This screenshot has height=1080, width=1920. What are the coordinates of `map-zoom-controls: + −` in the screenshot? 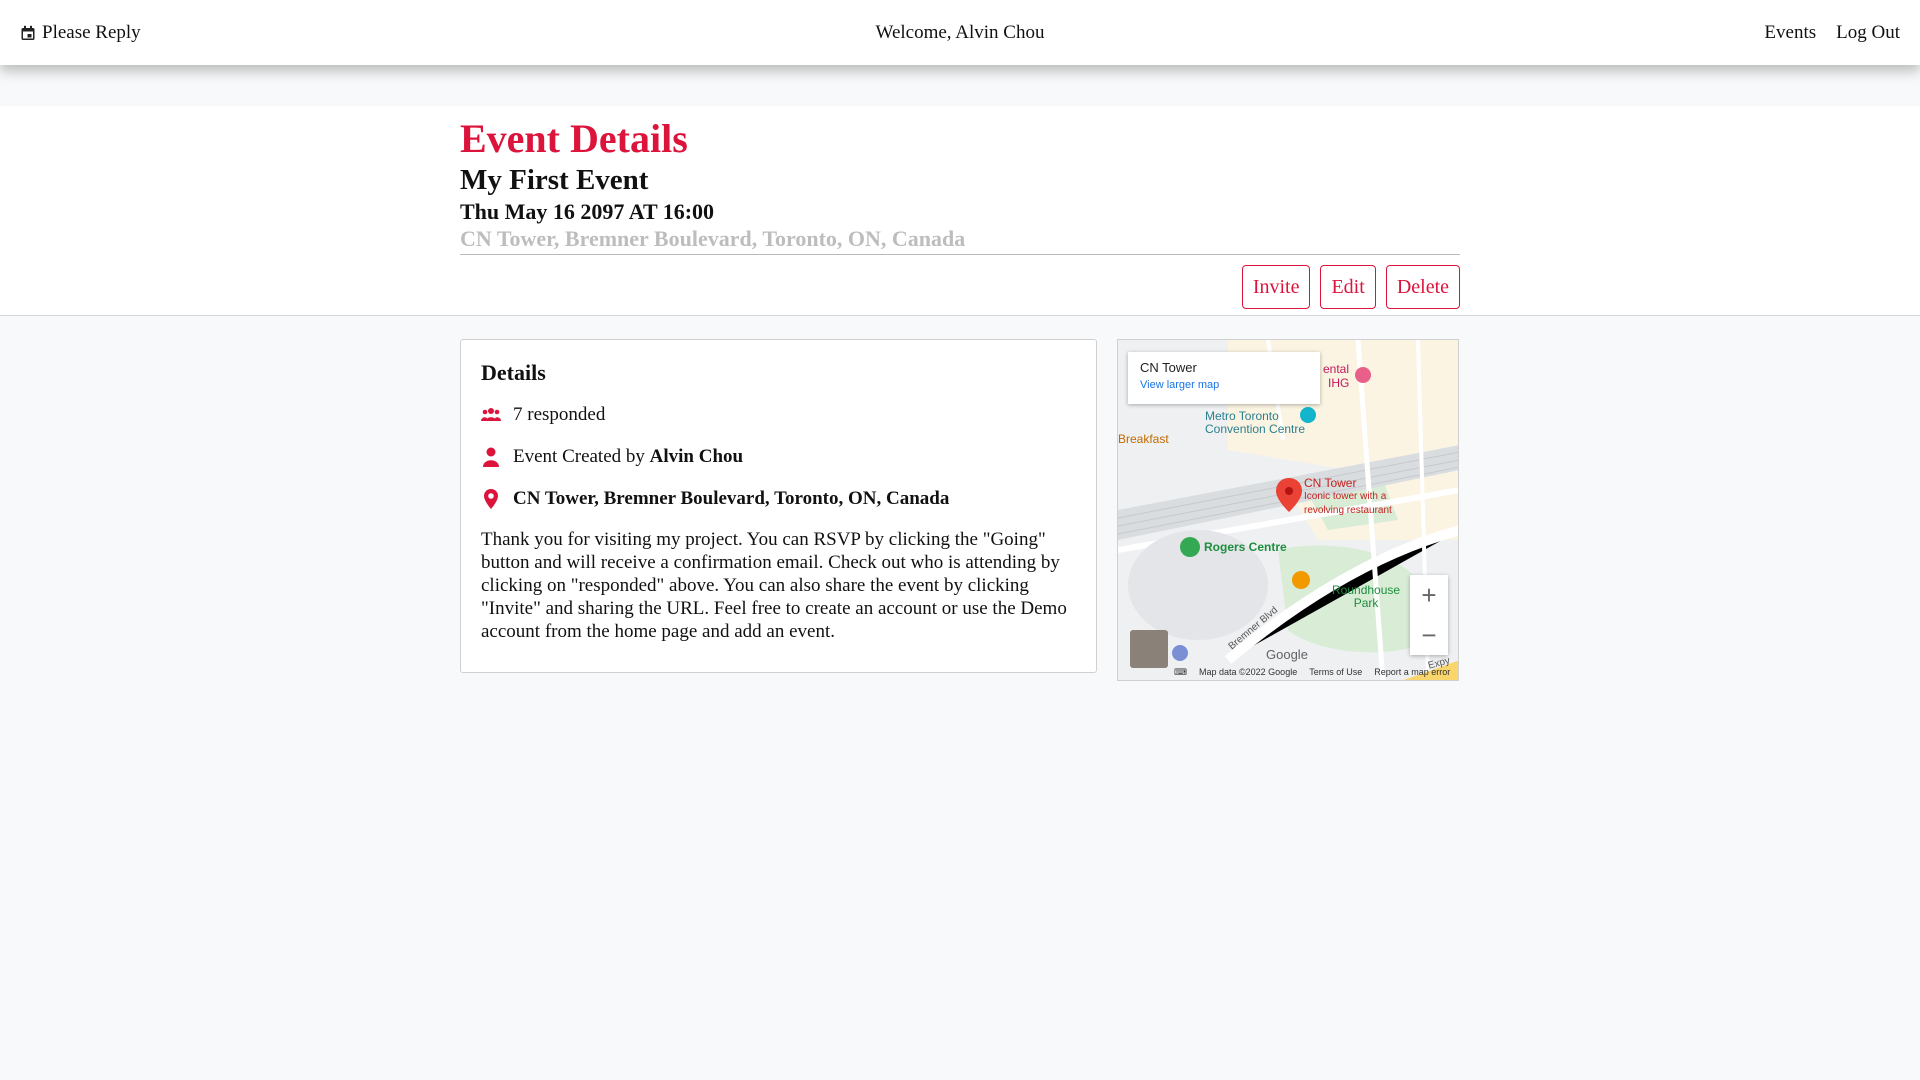 It's located at (1429, 615).